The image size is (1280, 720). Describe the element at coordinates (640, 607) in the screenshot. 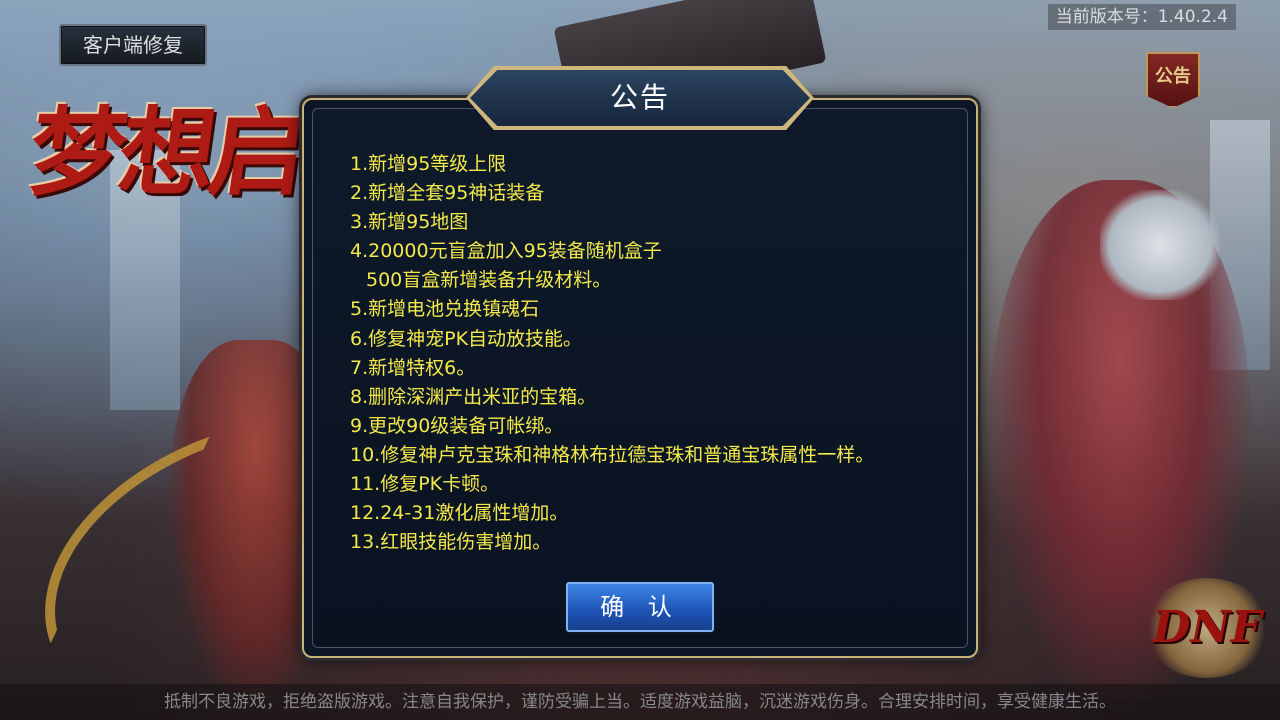

I see `confirm-button: 确 认` at that location.